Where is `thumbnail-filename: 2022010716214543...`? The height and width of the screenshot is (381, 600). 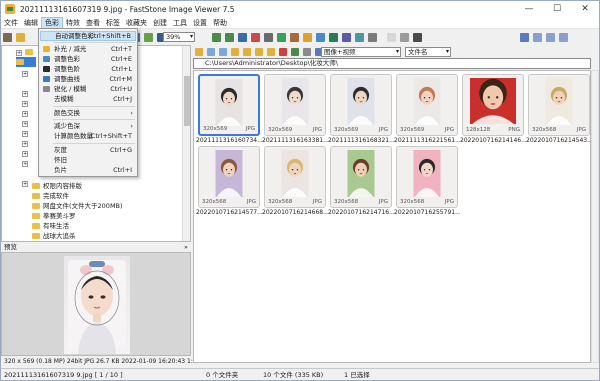
thumbnail-filename: 2022010716214543... is located at coordinates (559, 140).